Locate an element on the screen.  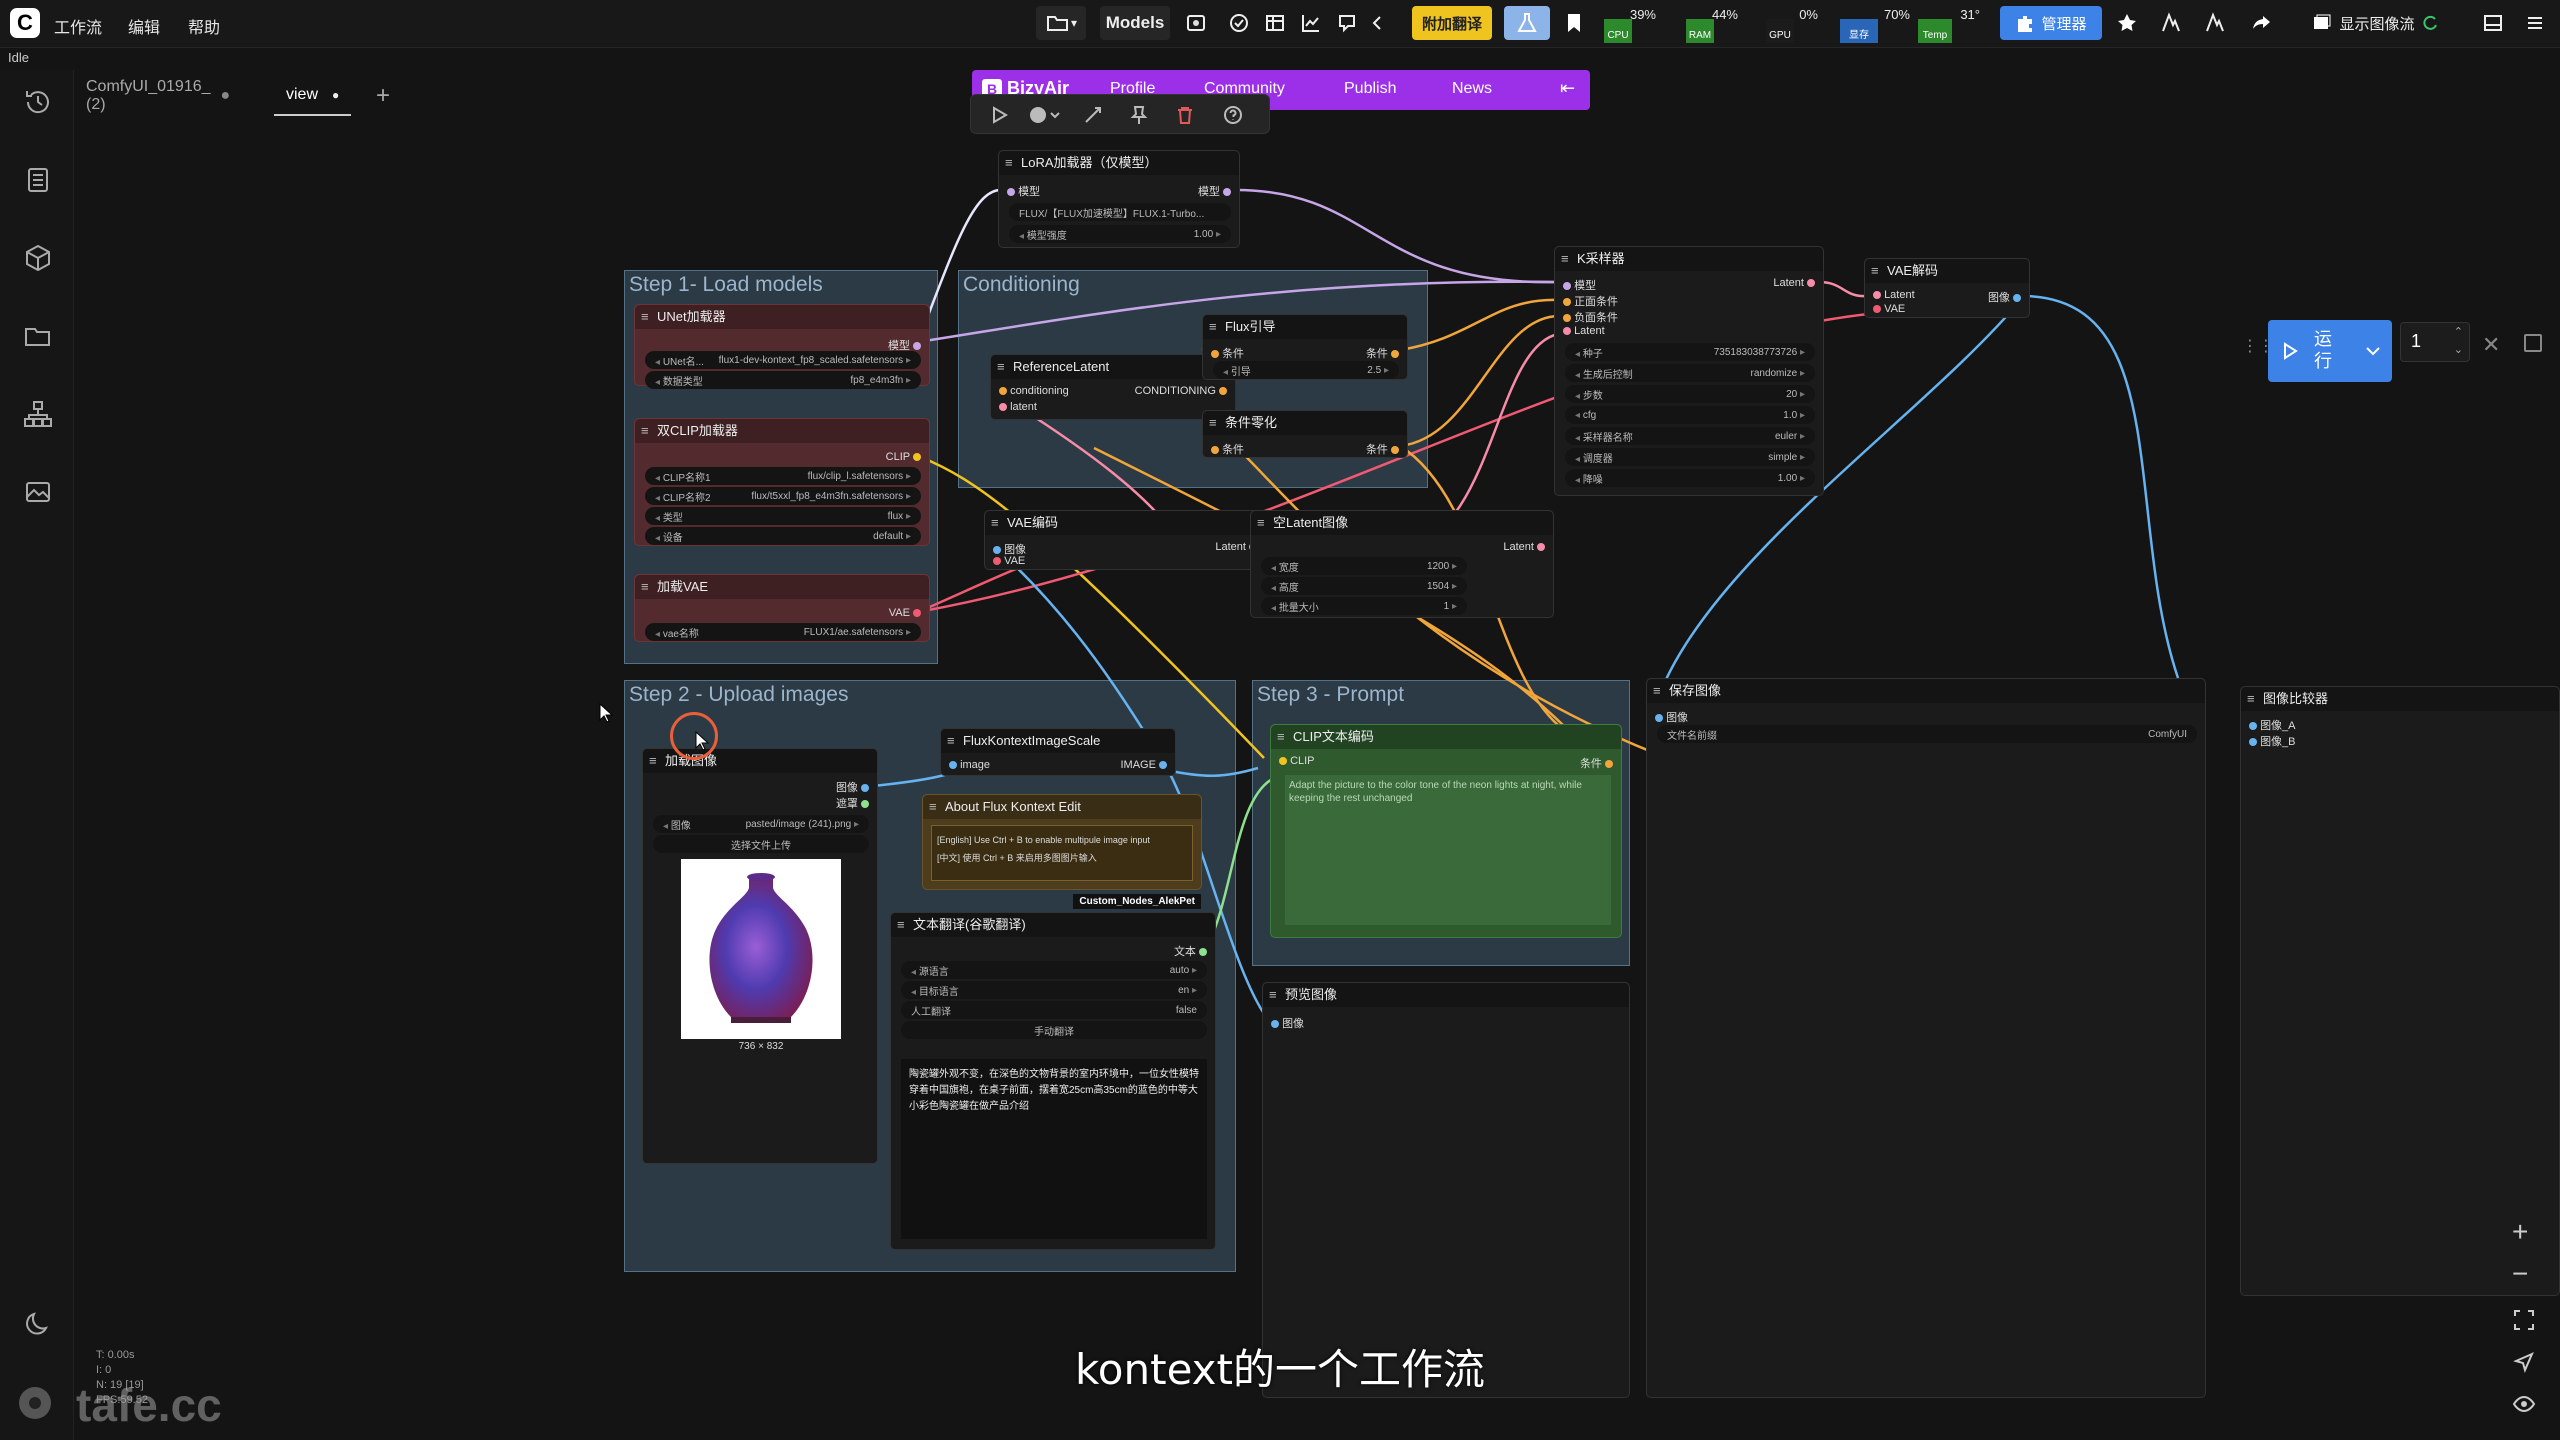
play-icon is located at coordinates (999, 115).